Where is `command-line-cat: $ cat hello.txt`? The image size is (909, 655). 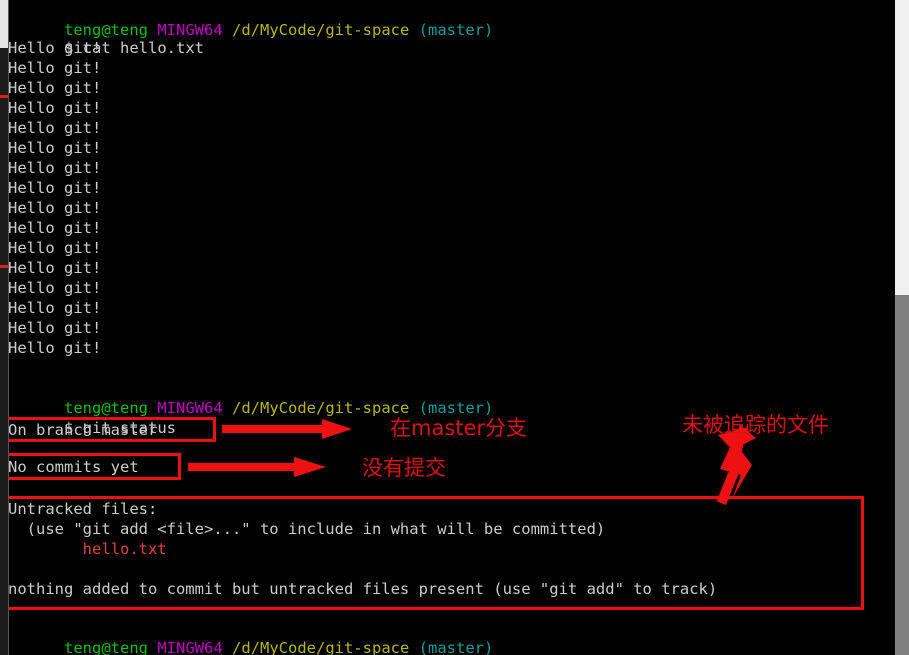 command-line-cat: $ cat hello.txt is located at coordinates (106, 37).